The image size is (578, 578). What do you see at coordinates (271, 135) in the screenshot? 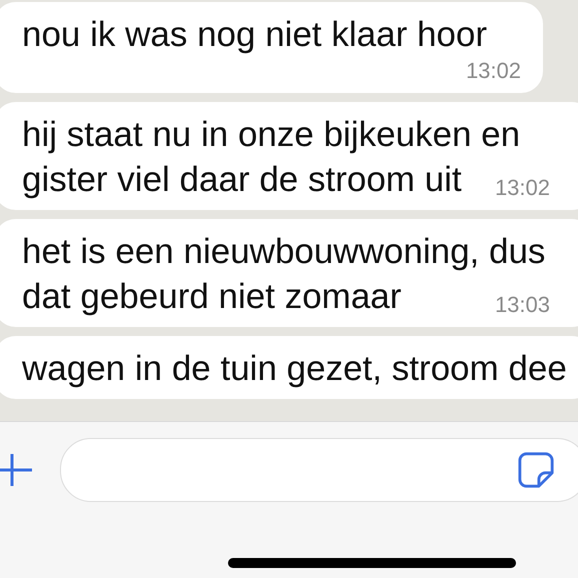
I see `message-text: hij staat nu in onze bijkeuken en` at bounding box center [271, 135].